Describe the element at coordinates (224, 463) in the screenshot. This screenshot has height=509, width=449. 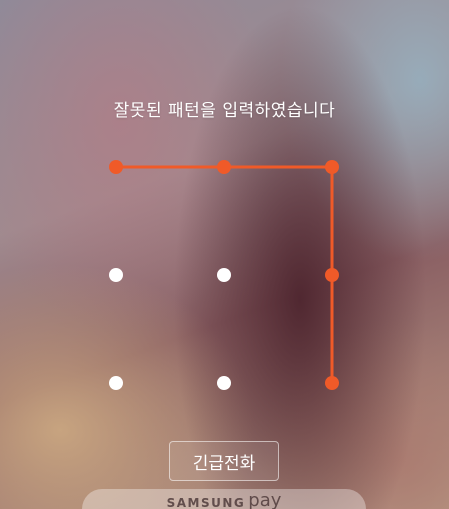
I see `emergency-call-label: 긴급전화` at that location.